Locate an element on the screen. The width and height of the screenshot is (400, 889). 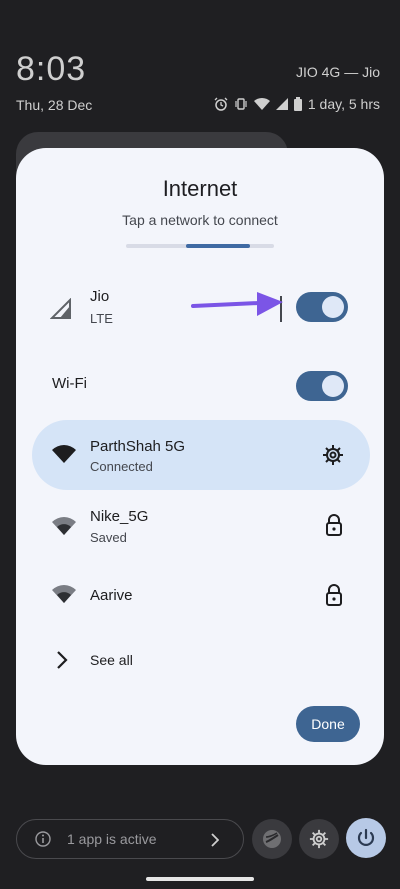
network-status: Saved is located at coordinates (108, 537).